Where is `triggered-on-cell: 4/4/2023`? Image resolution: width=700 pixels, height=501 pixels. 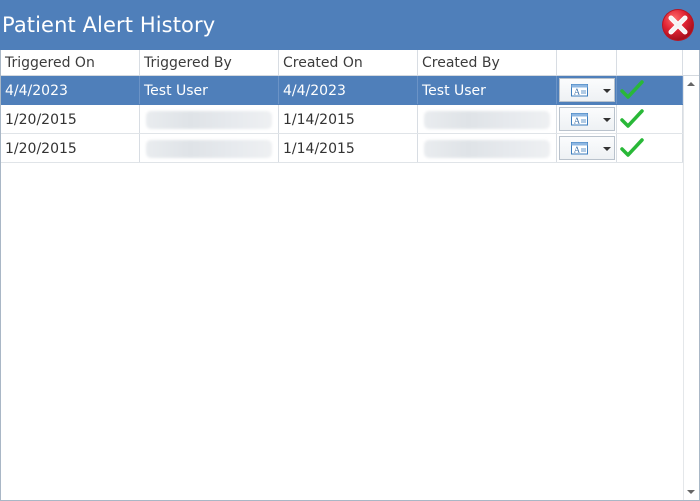 triggered-on-cell: 4/4/2023 is located at coordinates (70, 90).